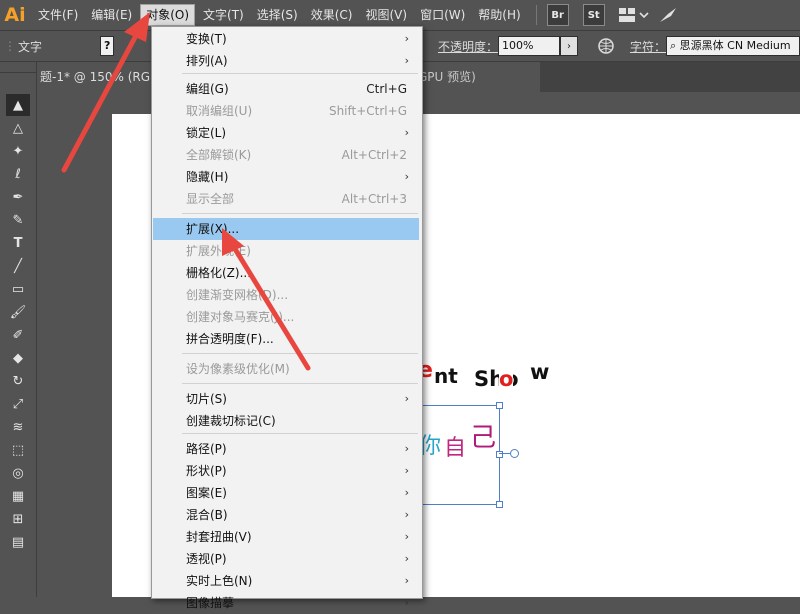  I want to click on character-label: 字符：, so click(647, 46).